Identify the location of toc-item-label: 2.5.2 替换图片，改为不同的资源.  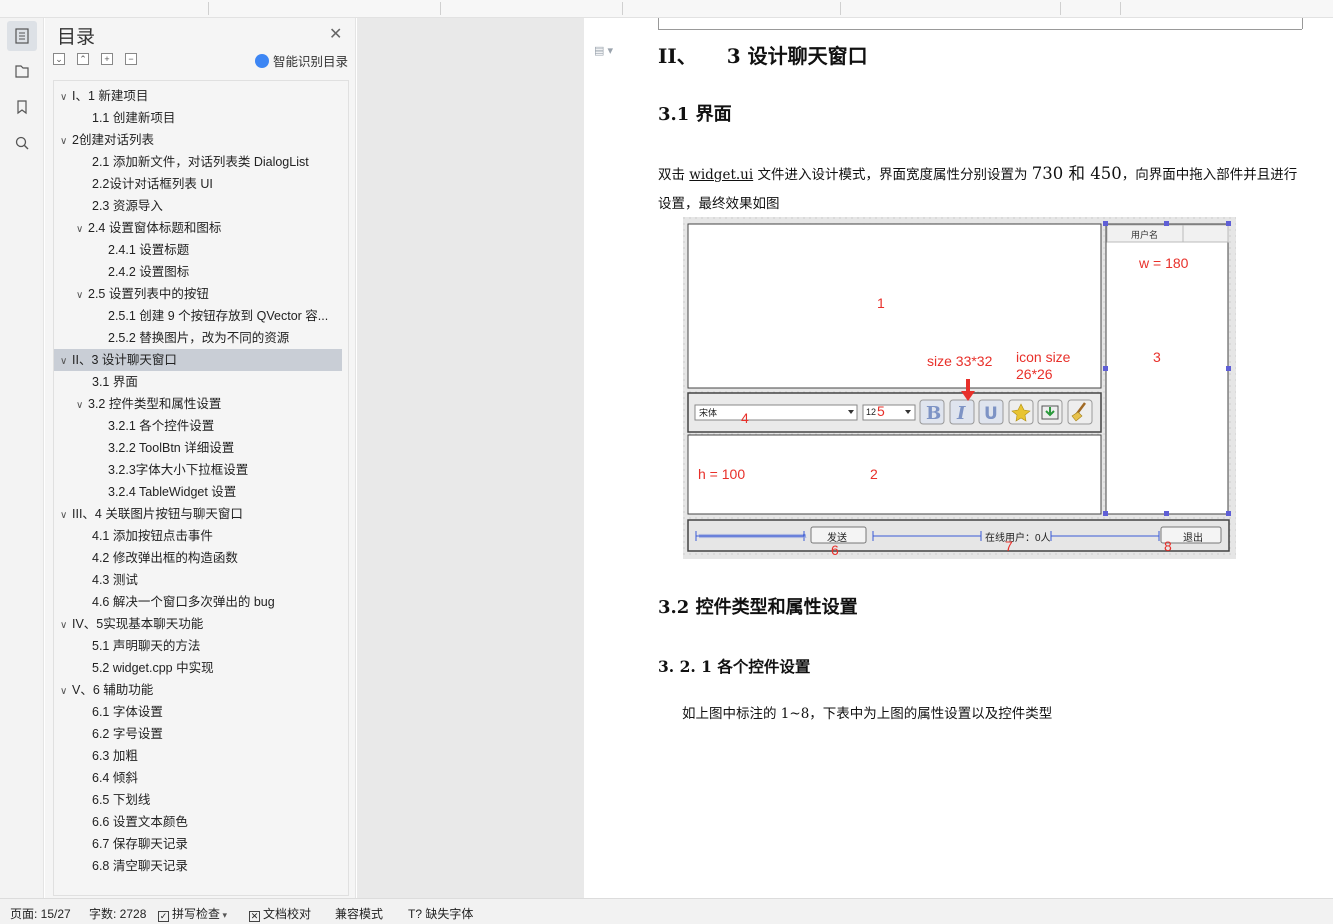
(199, 338).